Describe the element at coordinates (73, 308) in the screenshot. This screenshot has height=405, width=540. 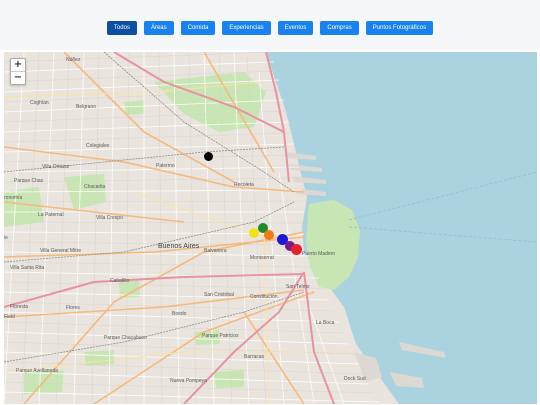
I see `label-flores: Flores` at that location.